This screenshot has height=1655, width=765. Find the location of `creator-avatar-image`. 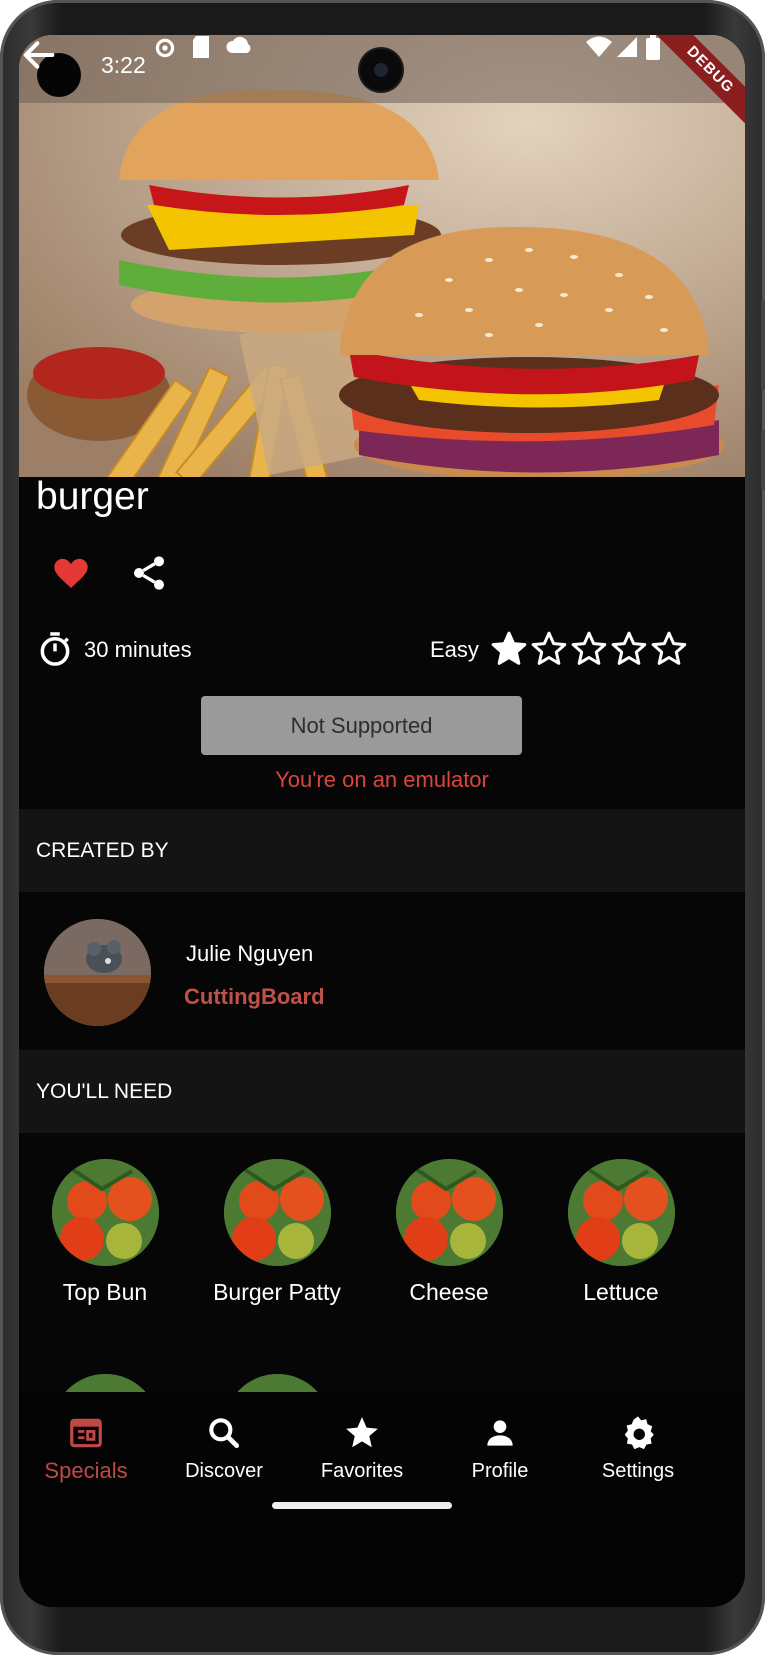

creator-avatar-image is located at coordinates (97, 972).